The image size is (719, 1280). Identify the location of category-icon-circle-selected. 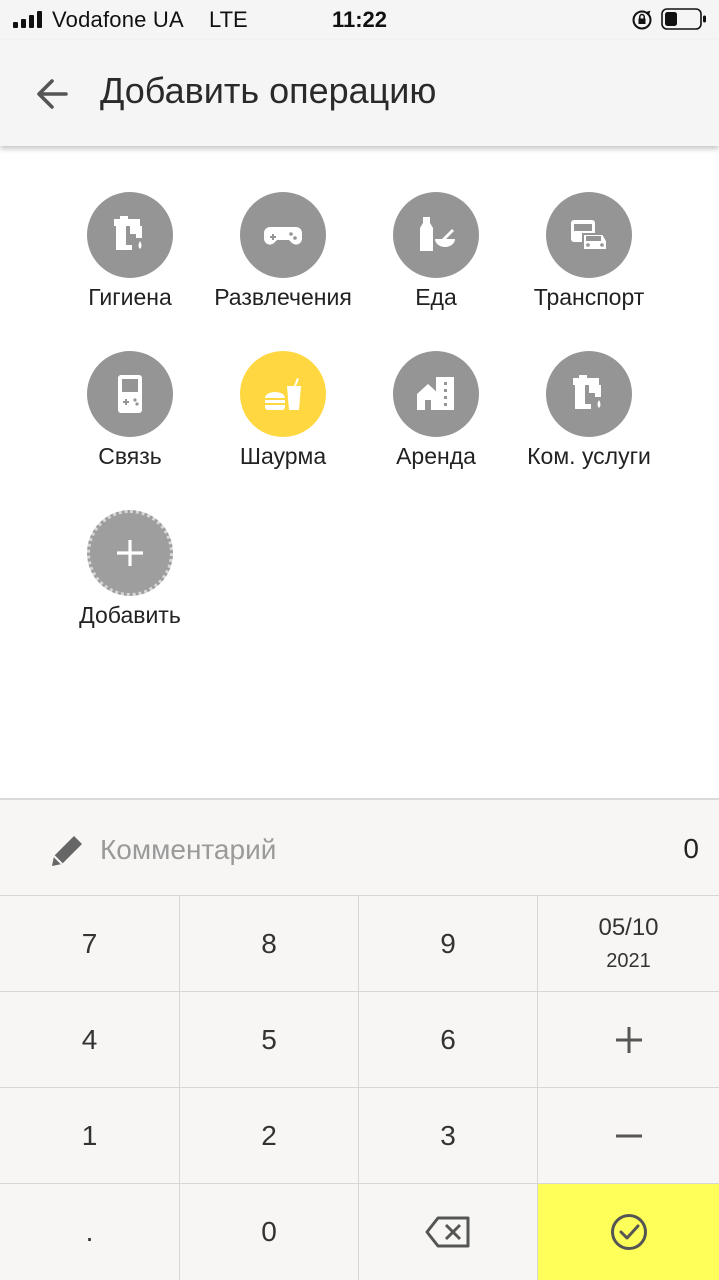
(283, 394).